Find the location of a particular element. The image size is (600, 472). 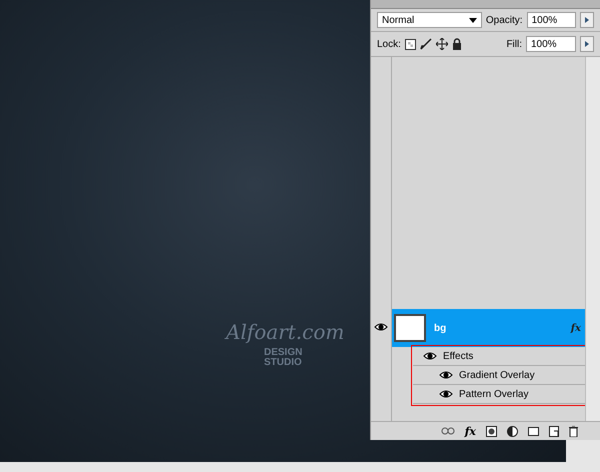

fill-label: Fill: is located at coordinates (514, 44).